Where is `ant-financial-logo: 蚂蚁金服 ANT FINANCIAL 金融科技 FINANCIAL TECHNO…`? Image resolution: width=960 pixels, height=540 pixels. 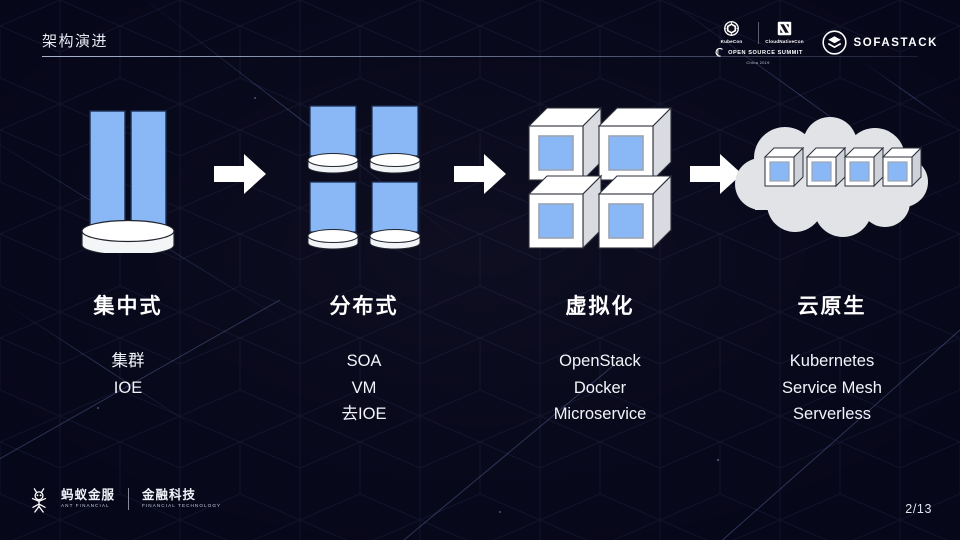 ant-financial-logo: 蚂蚁金服 ANT FINANCIAL 金融科技 FINANCIAL TECHNO… is located at coordinates (123, 499).